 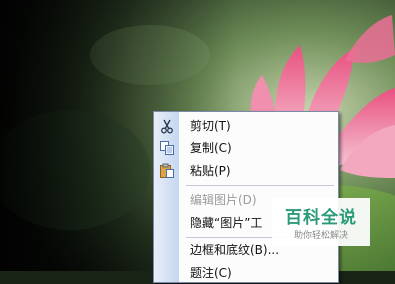 I want to click on menu-item-label: 隐藏“图片”工, so click(x=226, y=223).